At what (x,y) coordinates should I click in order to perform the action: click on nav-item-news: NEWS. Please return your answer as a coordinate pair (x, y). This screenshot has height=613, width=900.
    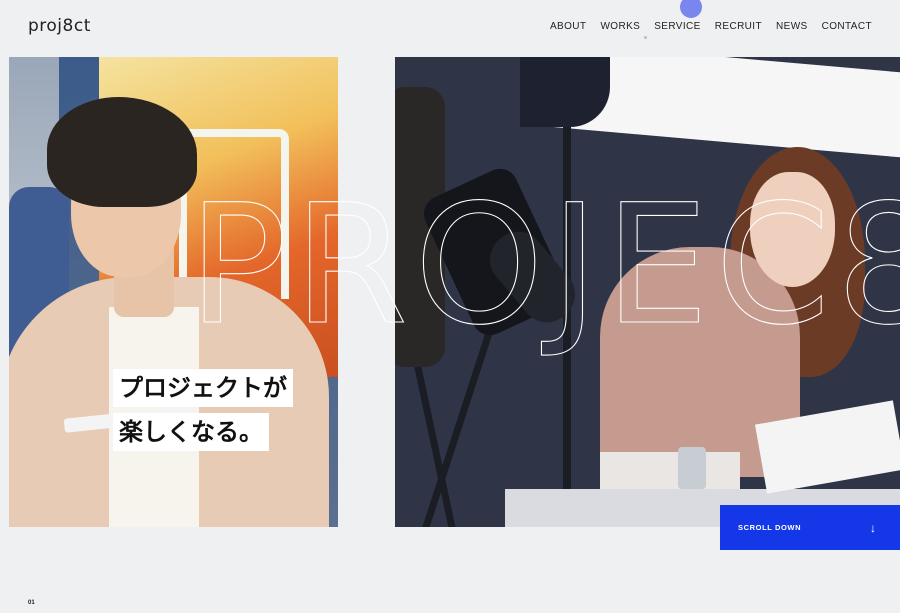
    Looking at the image, I should click on (792, 26).